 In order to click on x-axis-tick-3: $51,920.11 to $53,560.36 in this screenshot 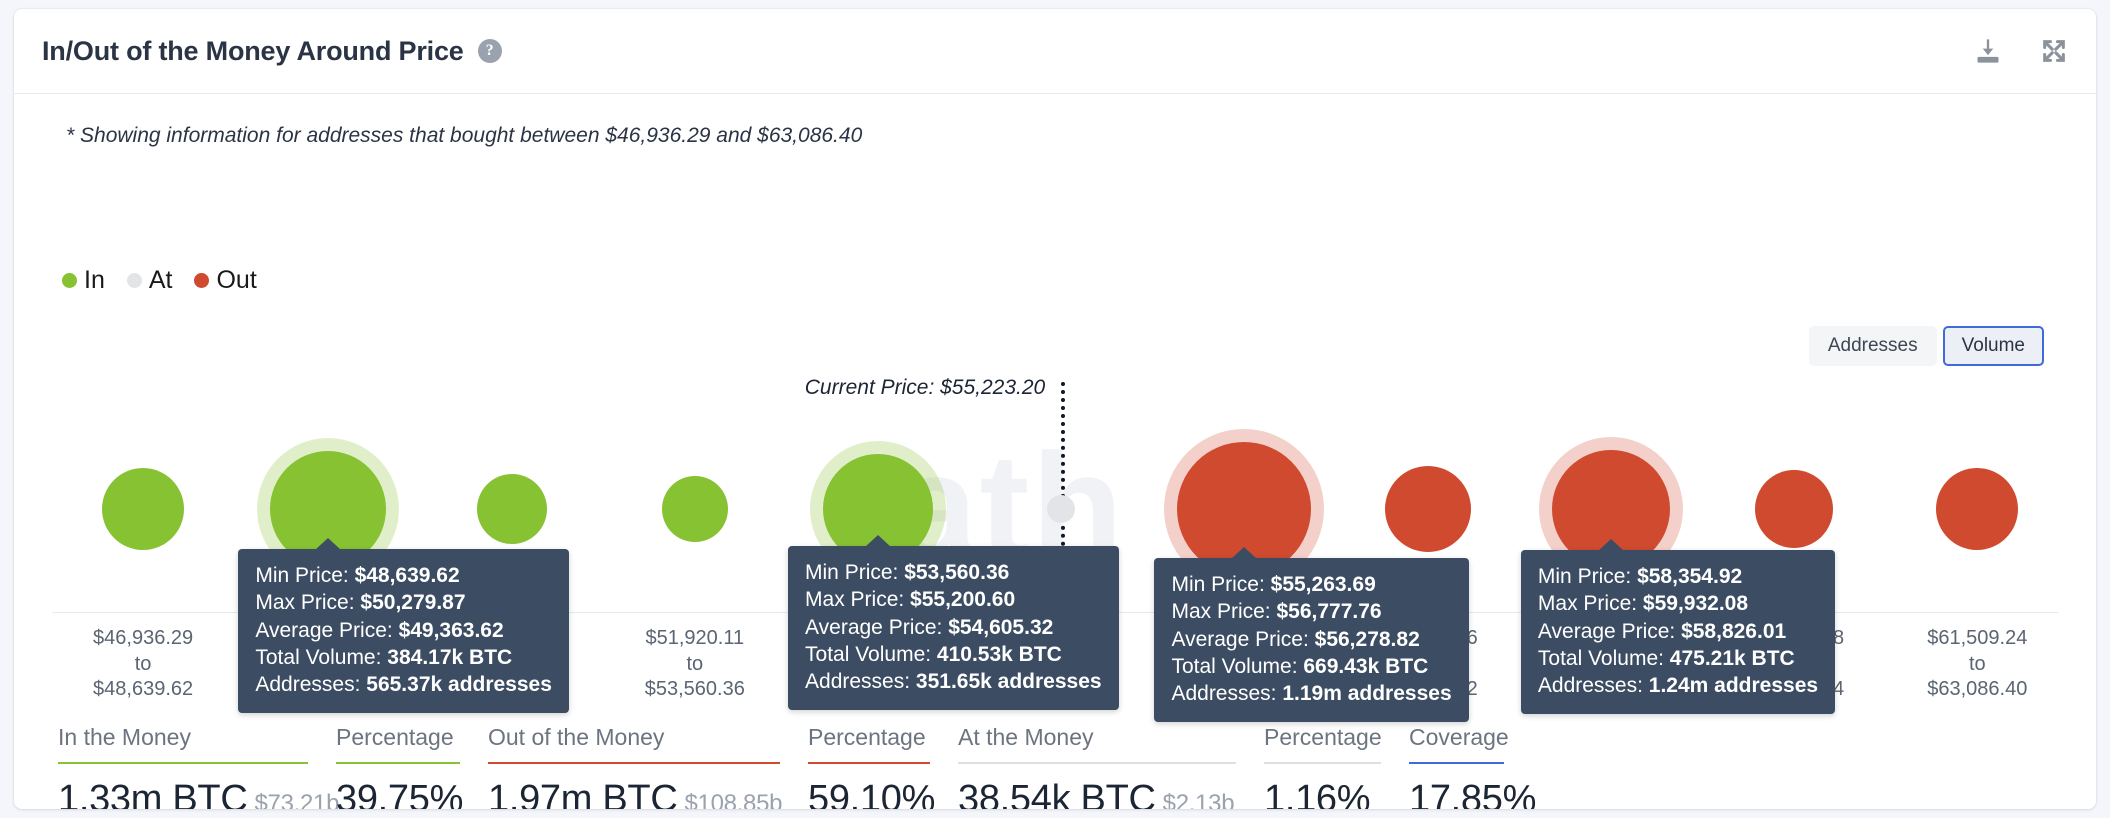, I will do `click(695, 664)`.